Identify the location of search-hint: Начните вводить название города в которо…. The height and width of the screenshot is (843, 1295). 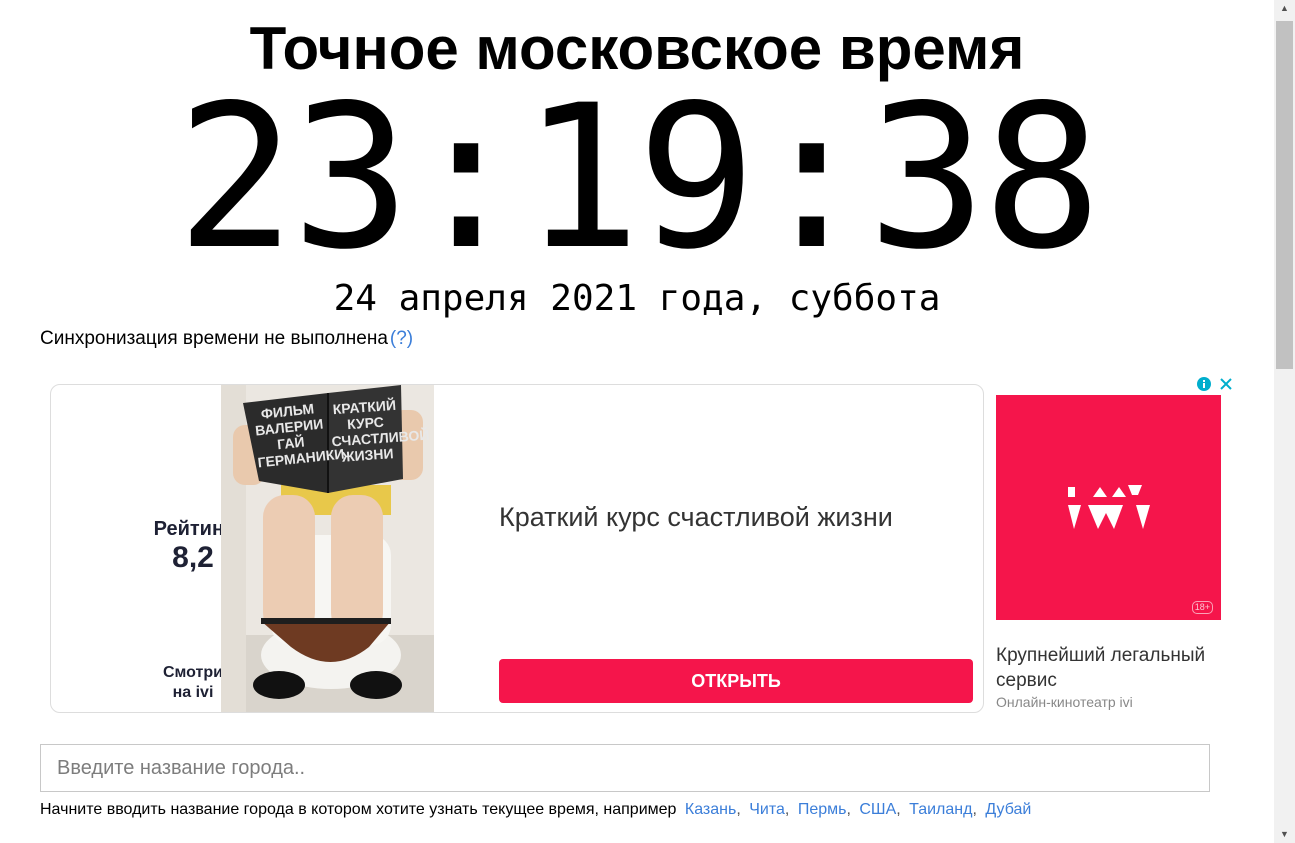
(535, 810).